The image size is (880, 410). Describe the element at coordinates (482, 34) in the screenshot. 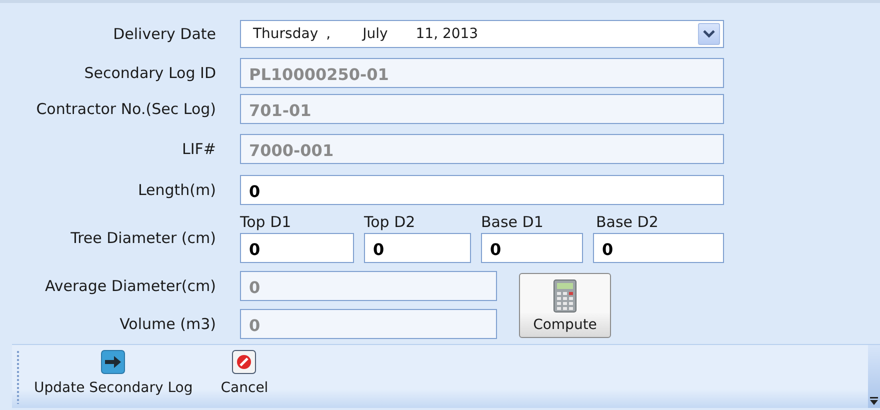

I see `date-picker: Thursday , July 11, 2013` at that location.